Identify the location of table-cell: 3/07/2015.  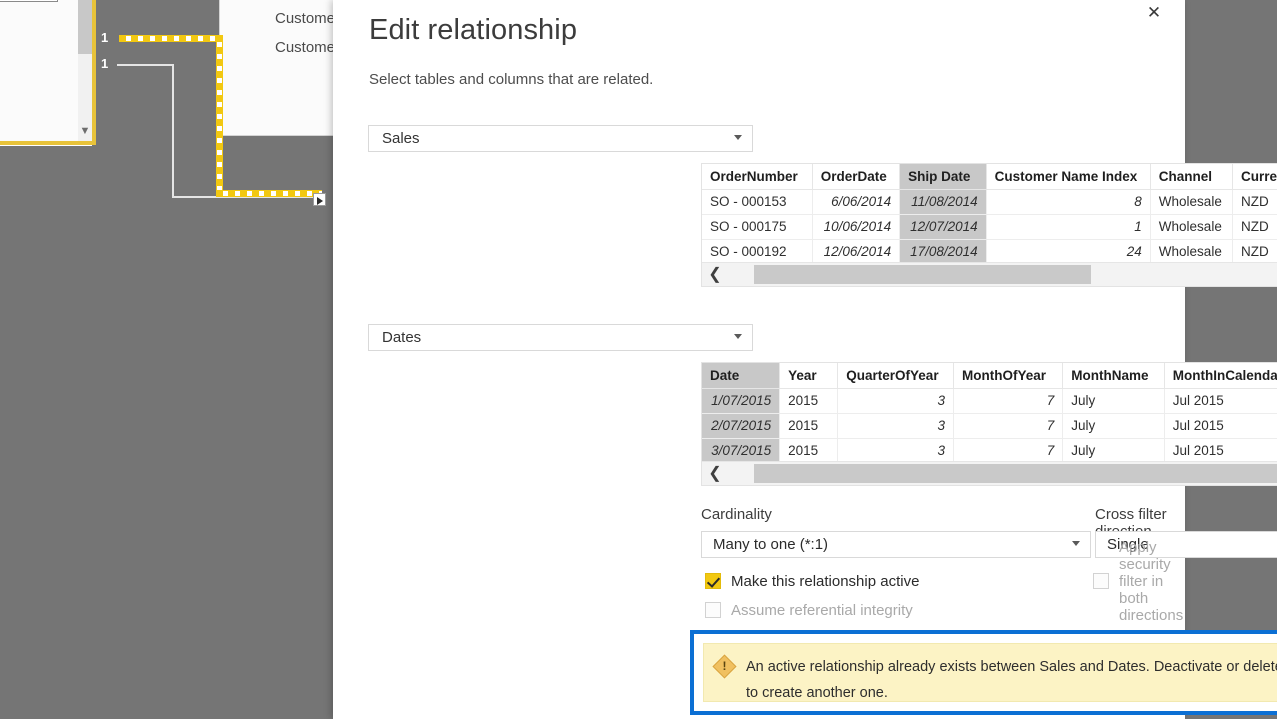
(741, 450).